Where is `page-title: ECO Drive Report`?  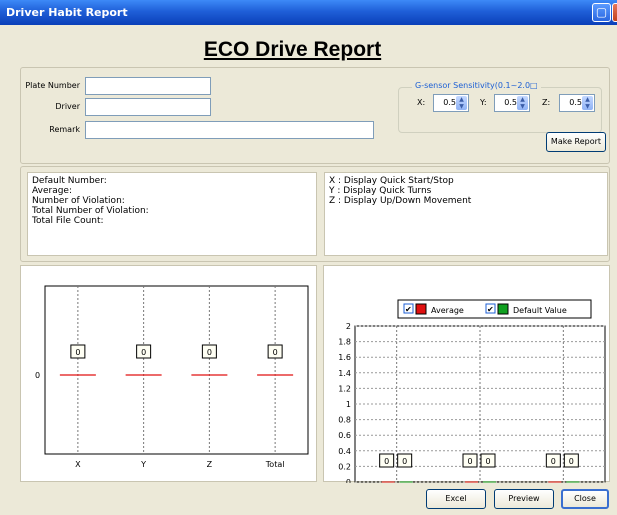
page-title: ECO Drive Report is located at coordinates (292, 49).